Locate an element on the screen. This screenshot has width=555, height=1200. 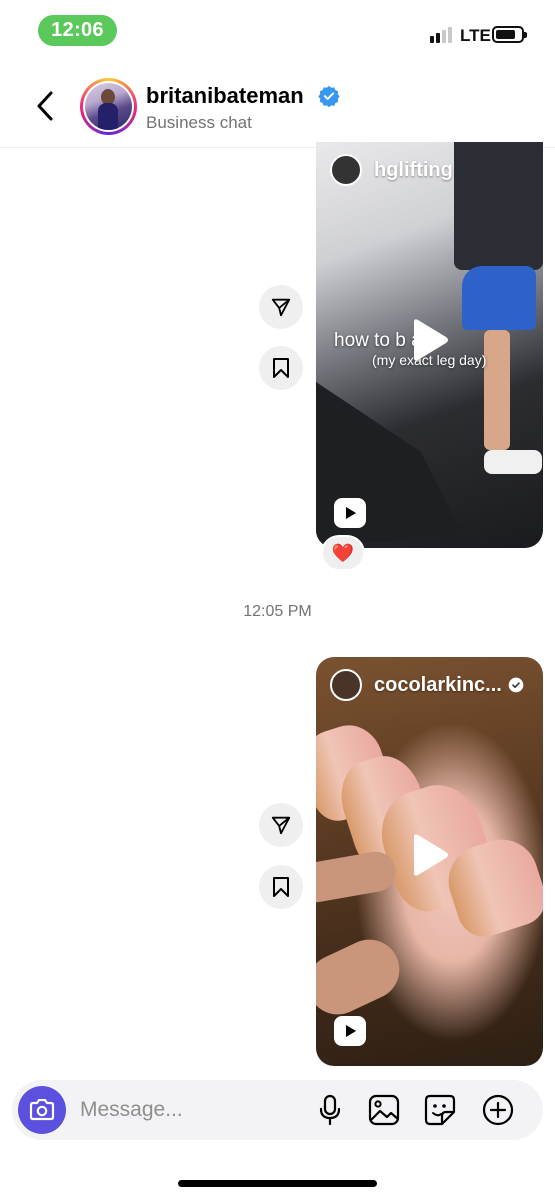
home-indicator is located at coordinates (277, 1183).